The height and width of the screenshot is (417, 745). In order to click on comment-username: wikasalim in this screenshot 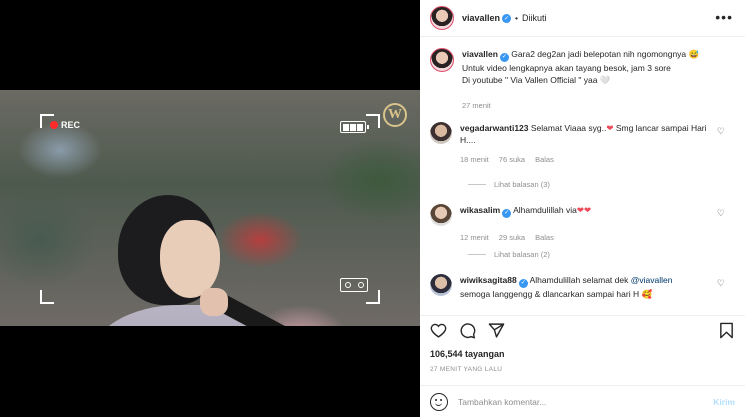, I will do `click(480, 210)`.